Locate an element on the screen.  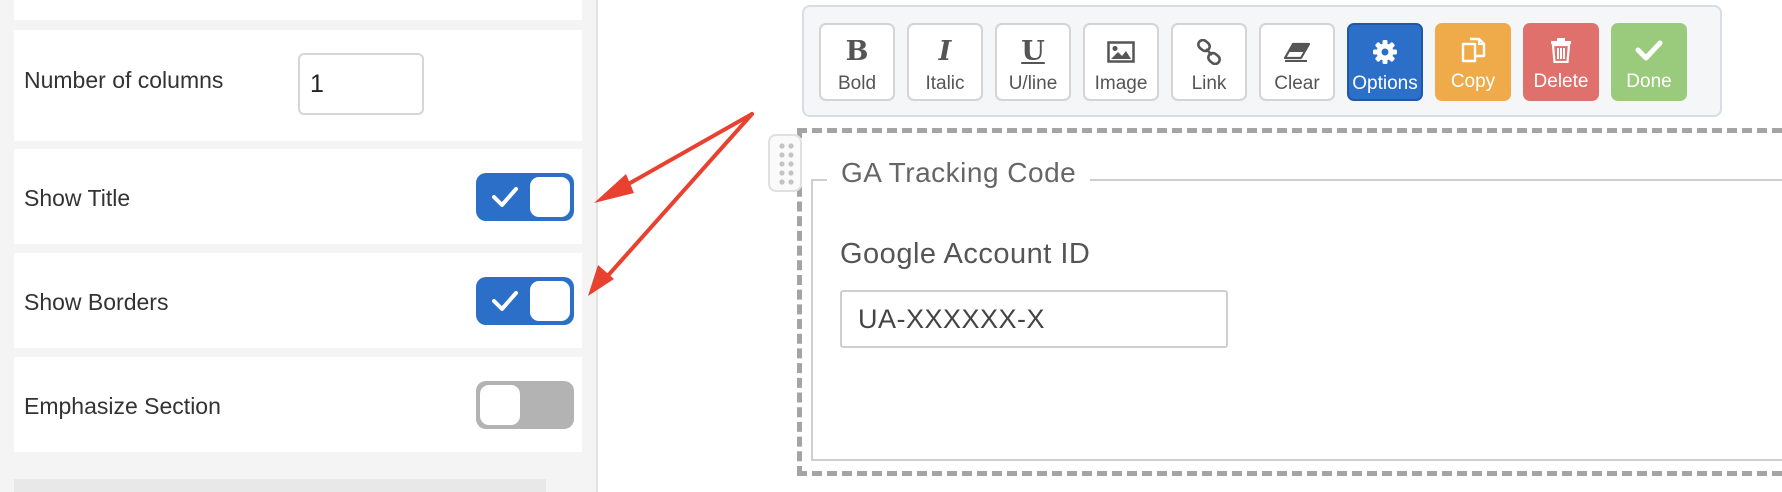
gear-icon is located at coordinates (1385, 52).